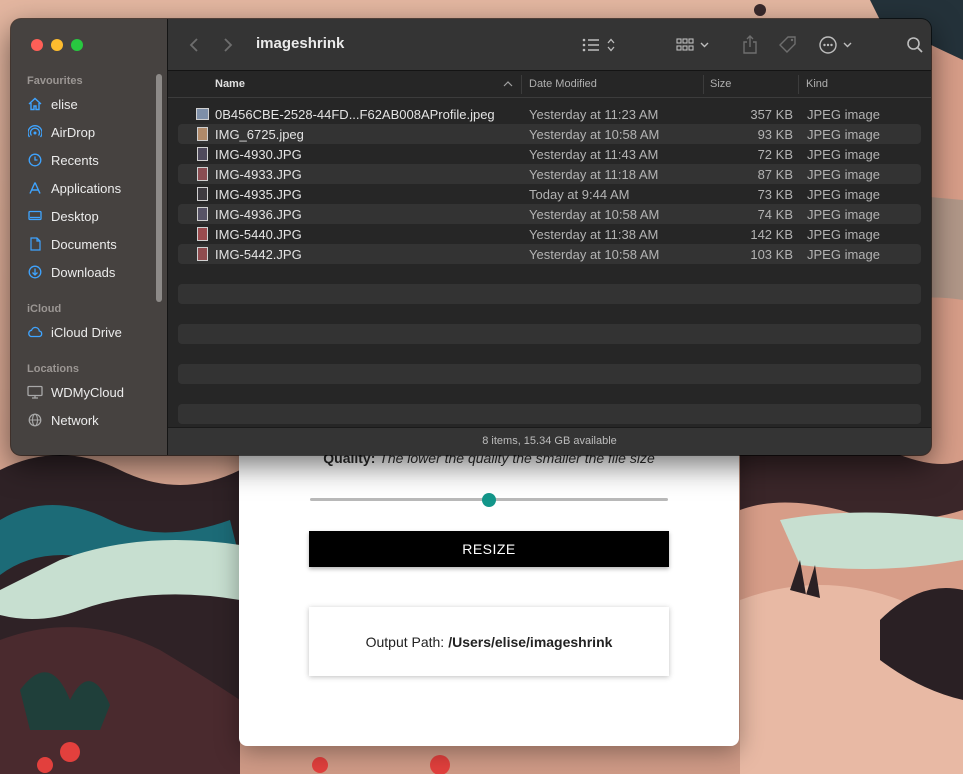 This screenshot has height=774, width=963. What do you see at coordinates (692, 44) in the screenshot?
I see `grid-icon` at bounding box center [692, 44].